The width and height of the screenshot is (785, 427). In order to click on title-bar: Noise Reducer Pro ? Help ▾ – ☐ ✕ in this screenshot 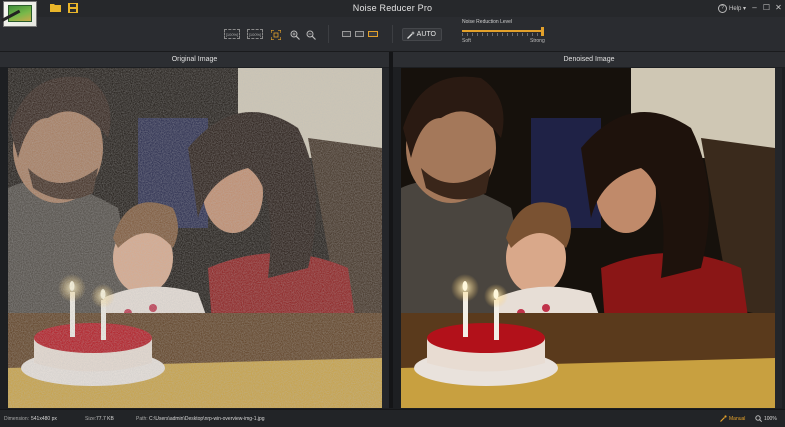, I will do `click(392, 8)`.